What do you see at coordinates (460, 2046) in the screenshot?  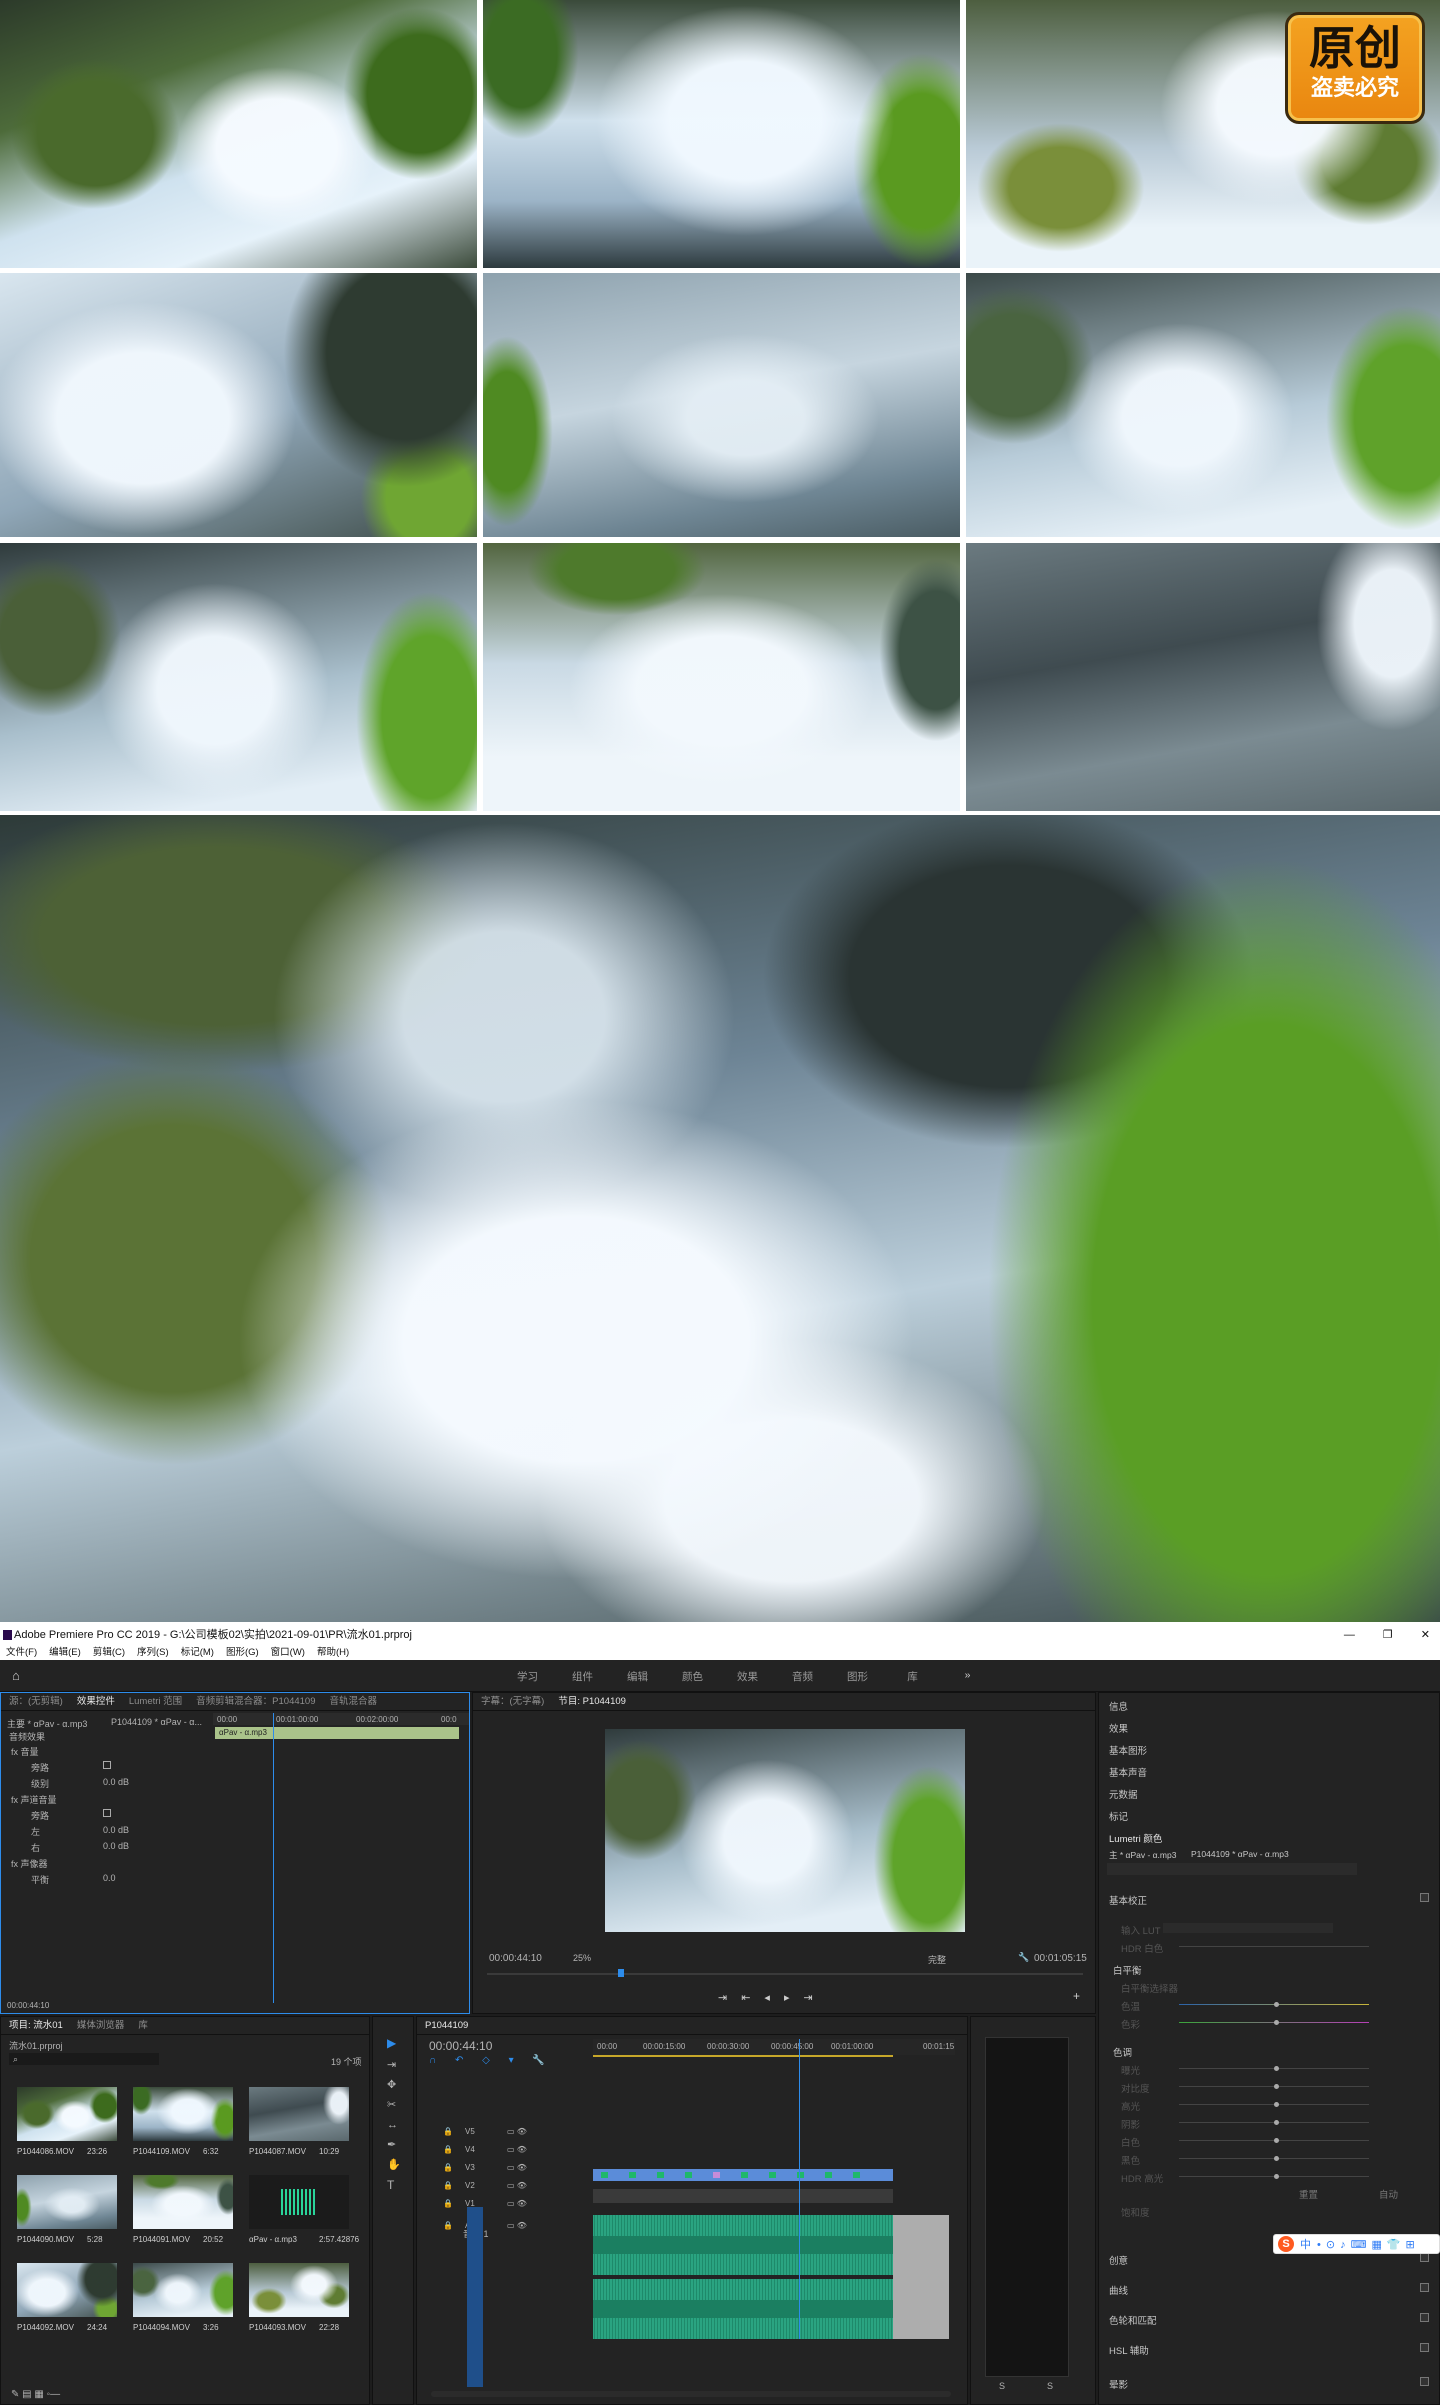 I see `timeline-timecode: 00:00:44:10` at bounding box center [460, 2046].